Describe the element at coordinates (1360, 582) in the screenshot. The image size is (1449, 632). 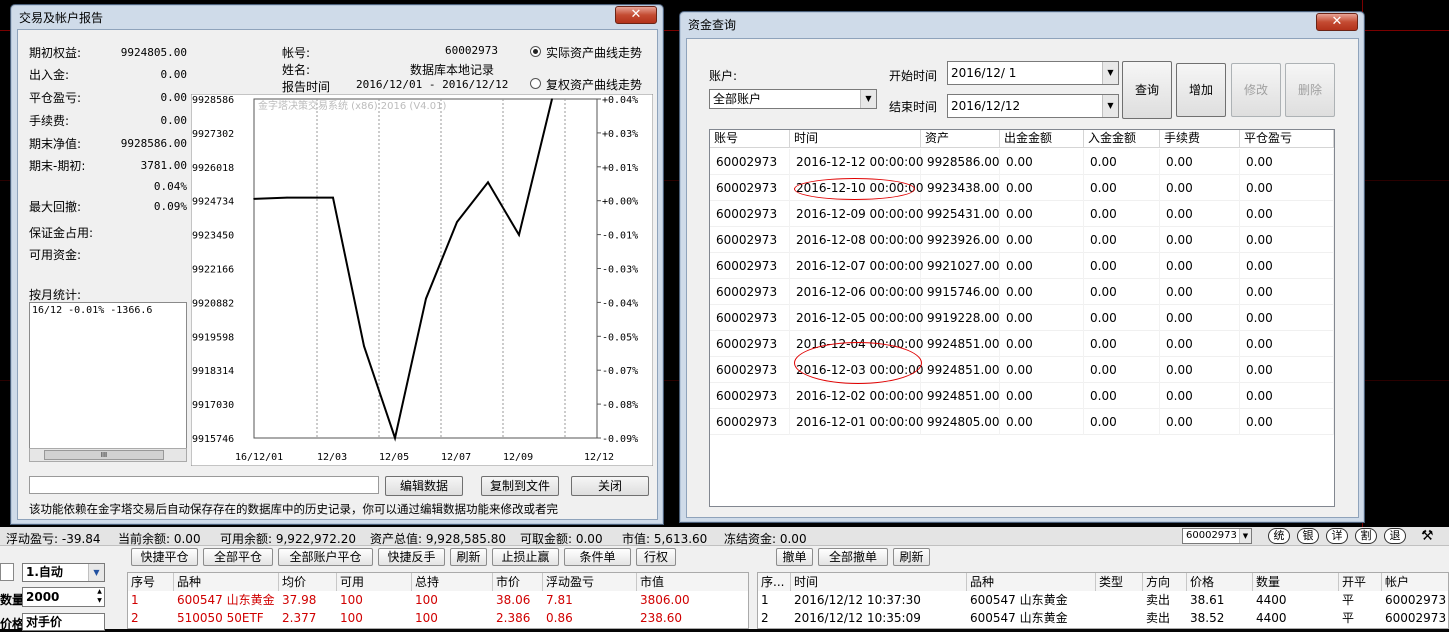
I see `column-header: 开平` at that location.